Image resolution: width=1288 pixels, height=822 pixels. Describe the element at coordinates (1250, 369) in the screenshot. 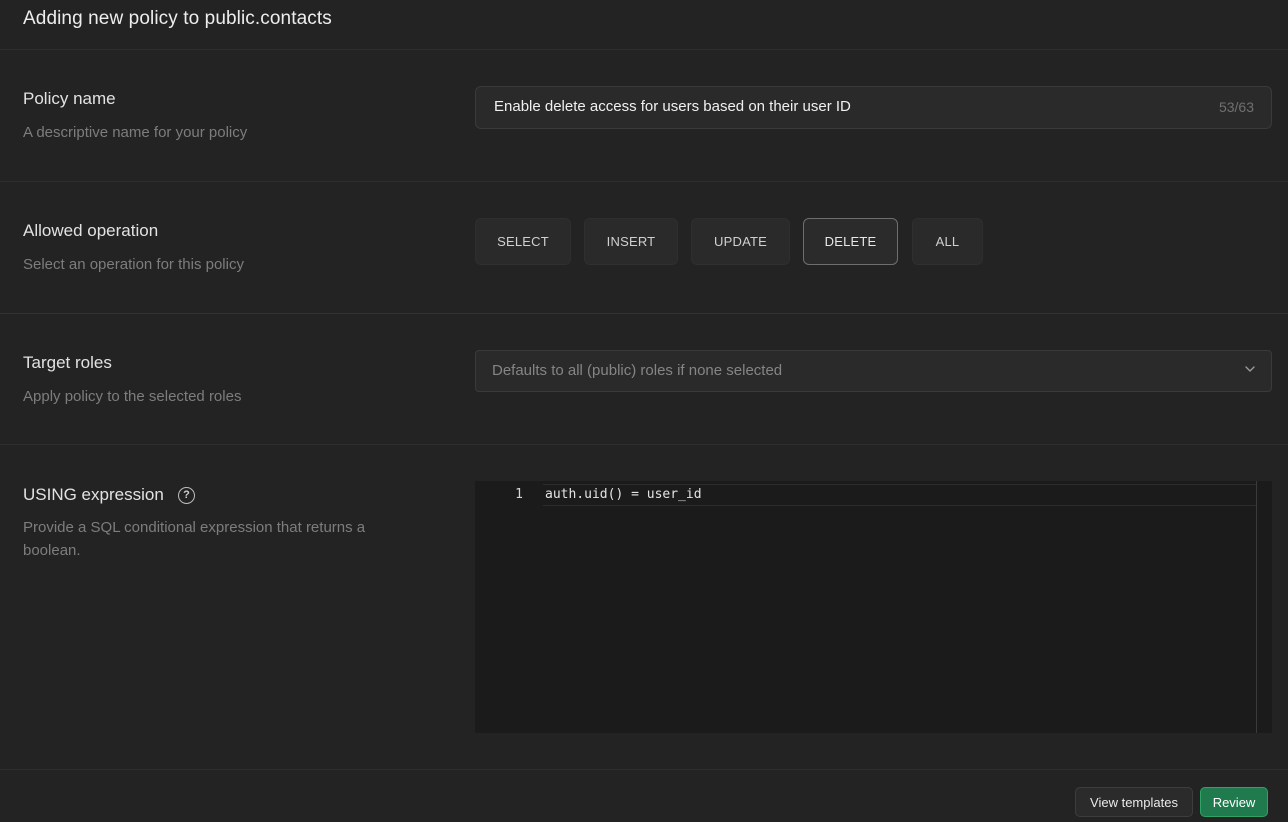

I see `chevron-down-icon` at that location.